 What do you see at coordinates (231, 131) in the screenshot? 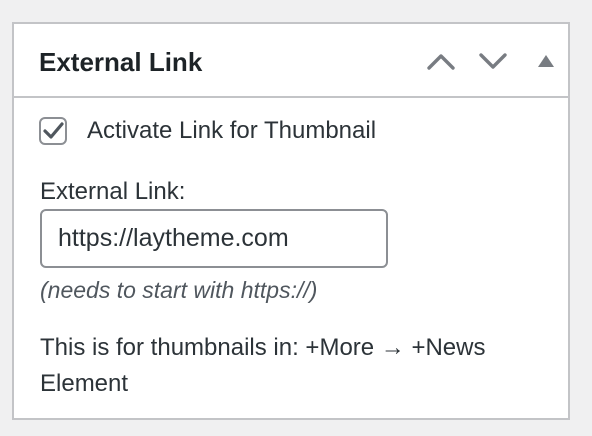
I see `activate-link-label: Activate Link for Thumbnail` at bounding box center [231, 131].